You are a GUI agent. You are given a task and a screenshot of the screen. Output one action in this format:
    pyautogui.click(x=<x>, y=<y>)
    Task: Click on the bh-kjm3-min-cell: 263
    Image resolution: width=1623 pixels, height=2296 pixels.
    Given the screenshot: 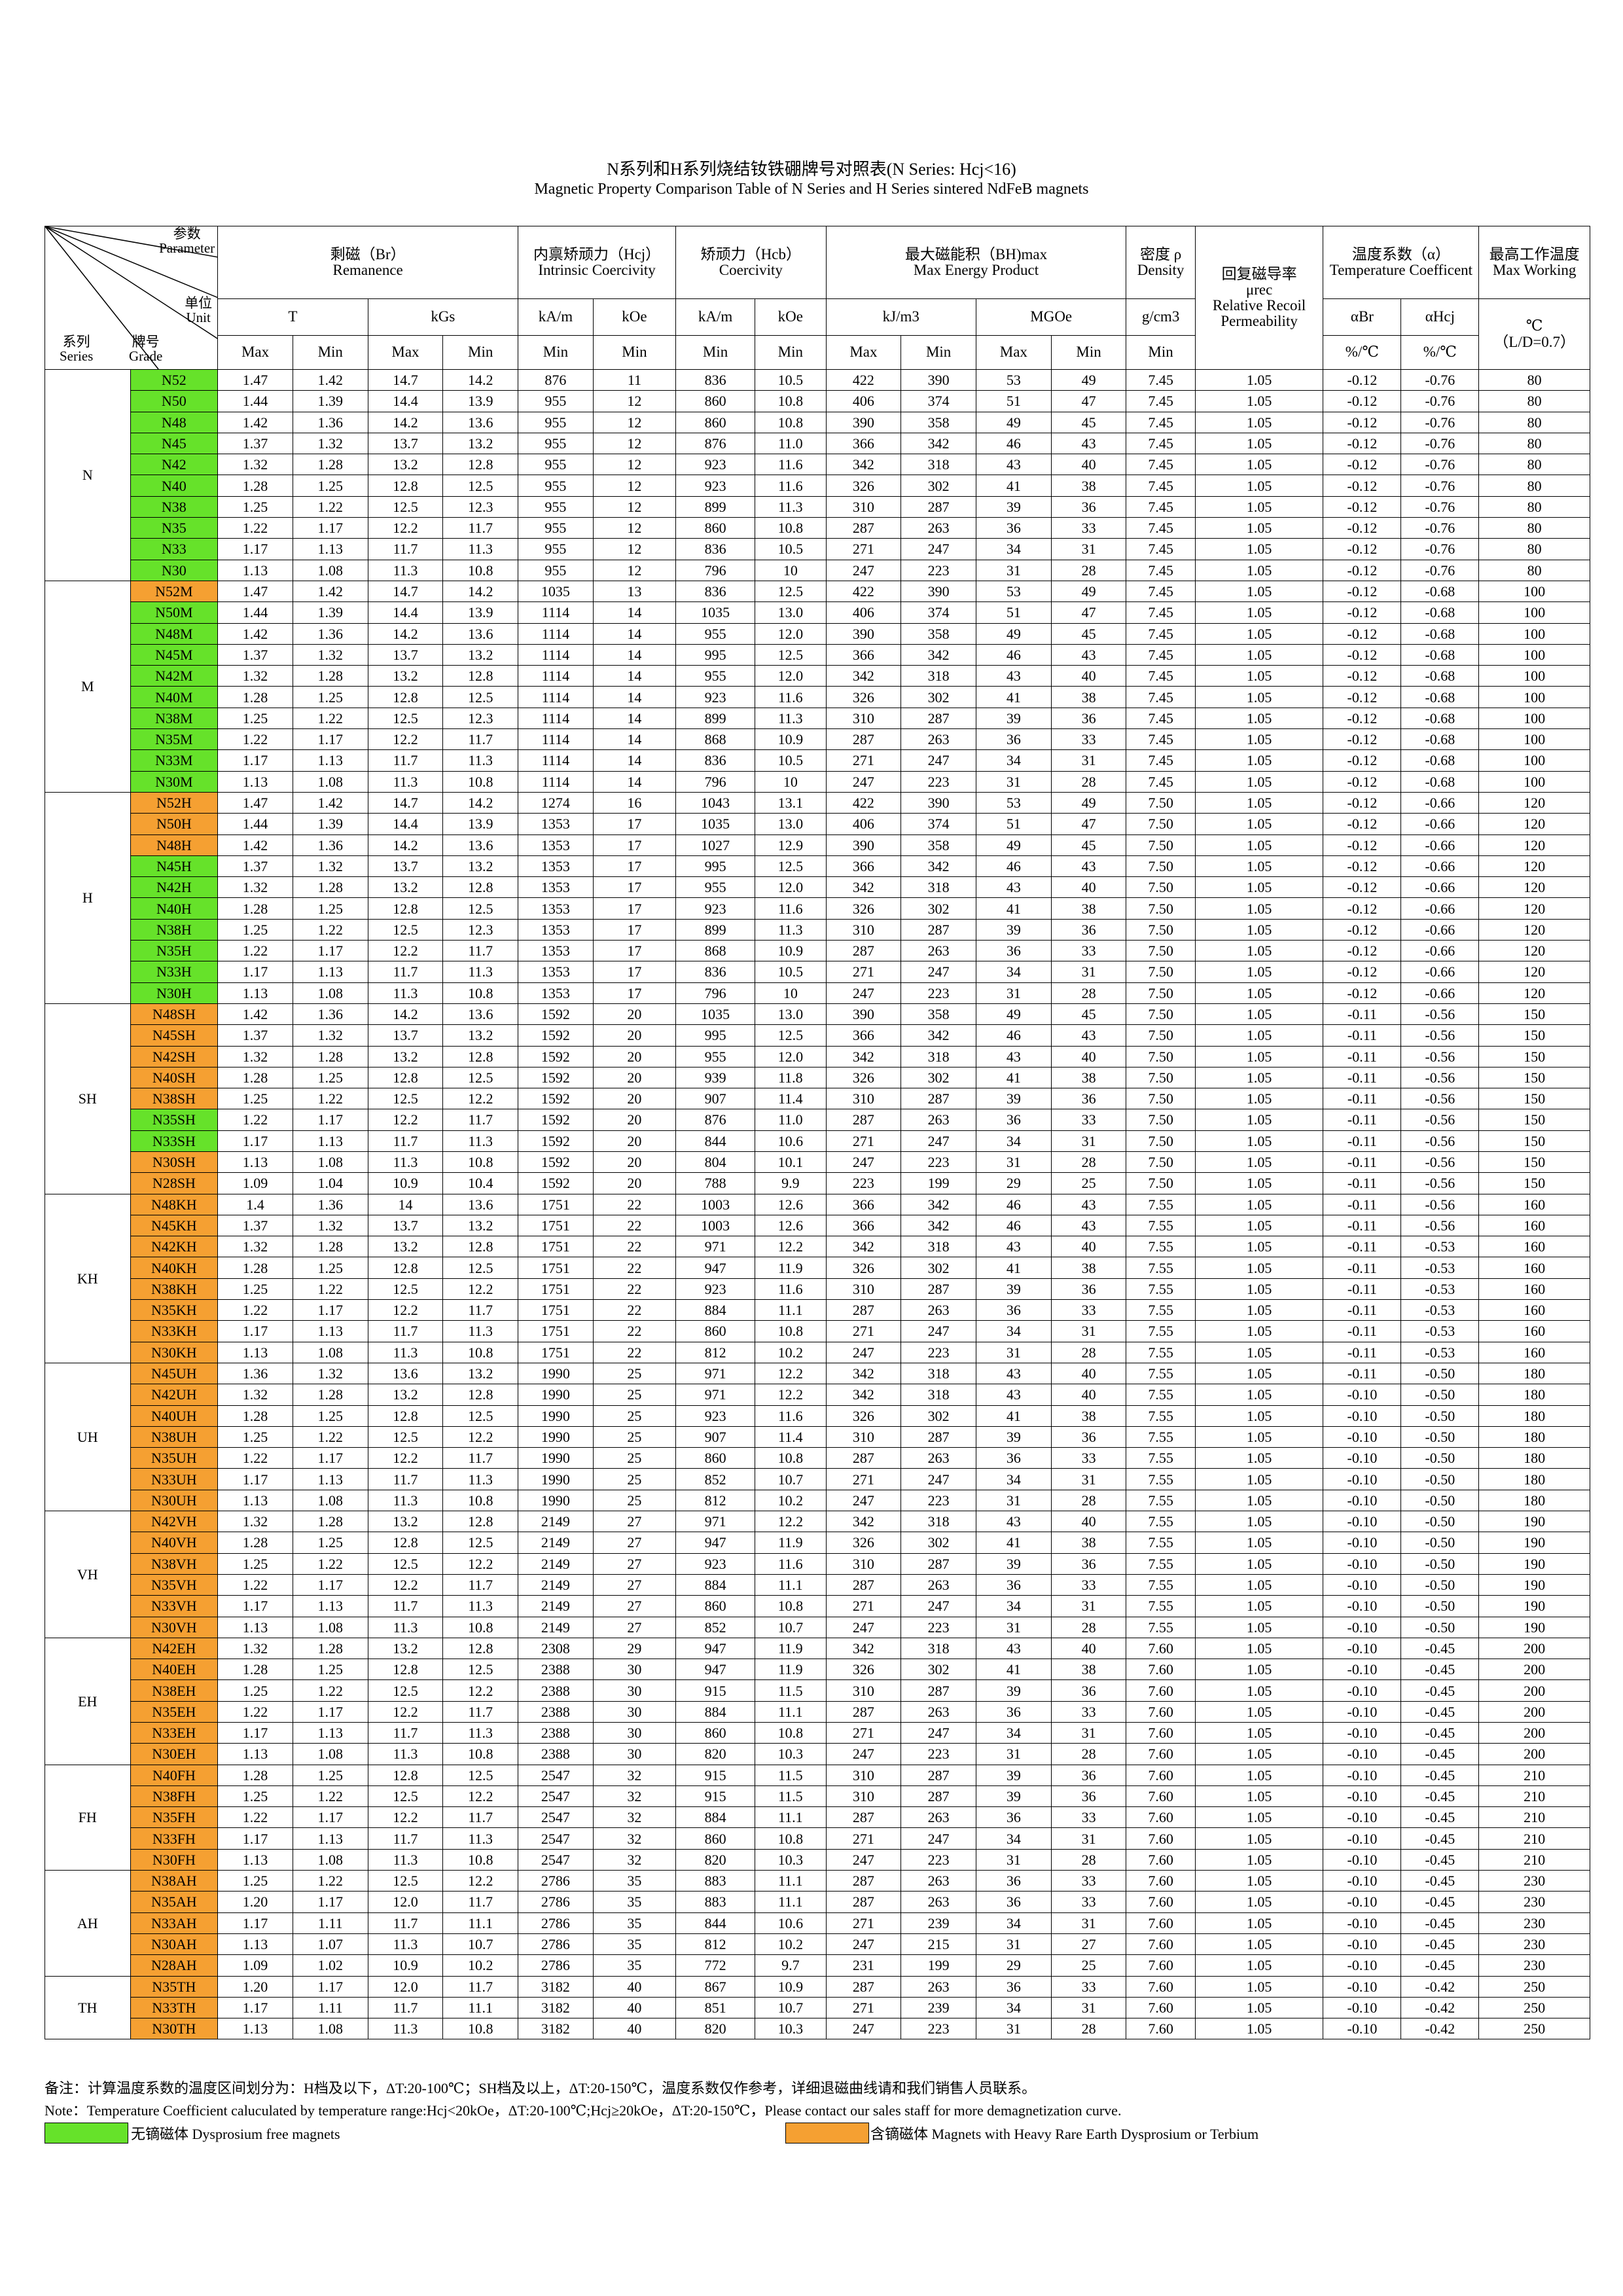 What is the action you would take?
    pyautogui.click(x=938, y=951)
    